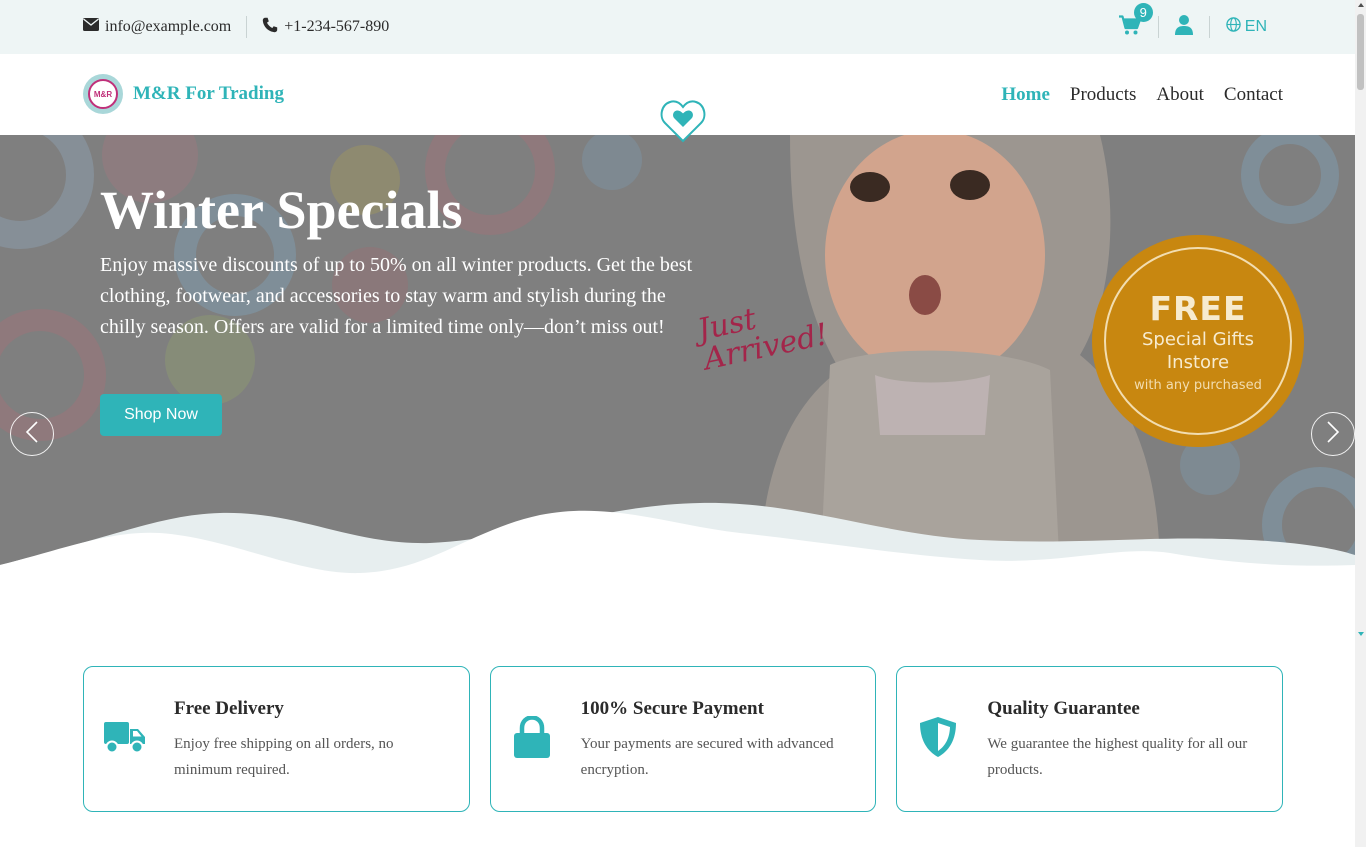 The height and width of the screenshot is (847, 1366). Describe the element at coordinates (1063, 708) in the screenshot. I see `feature-title: Quality Guarantee` at that location.